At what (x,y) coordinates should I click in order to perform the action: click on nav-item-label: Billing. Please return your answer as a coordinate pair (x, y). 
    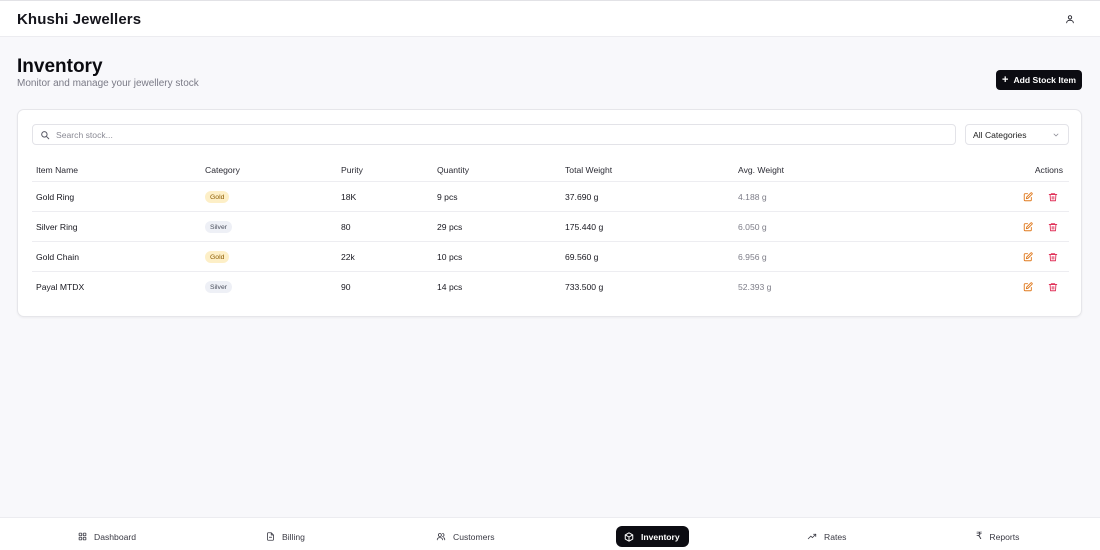
    Looking at the image, I should click on (293, 536).